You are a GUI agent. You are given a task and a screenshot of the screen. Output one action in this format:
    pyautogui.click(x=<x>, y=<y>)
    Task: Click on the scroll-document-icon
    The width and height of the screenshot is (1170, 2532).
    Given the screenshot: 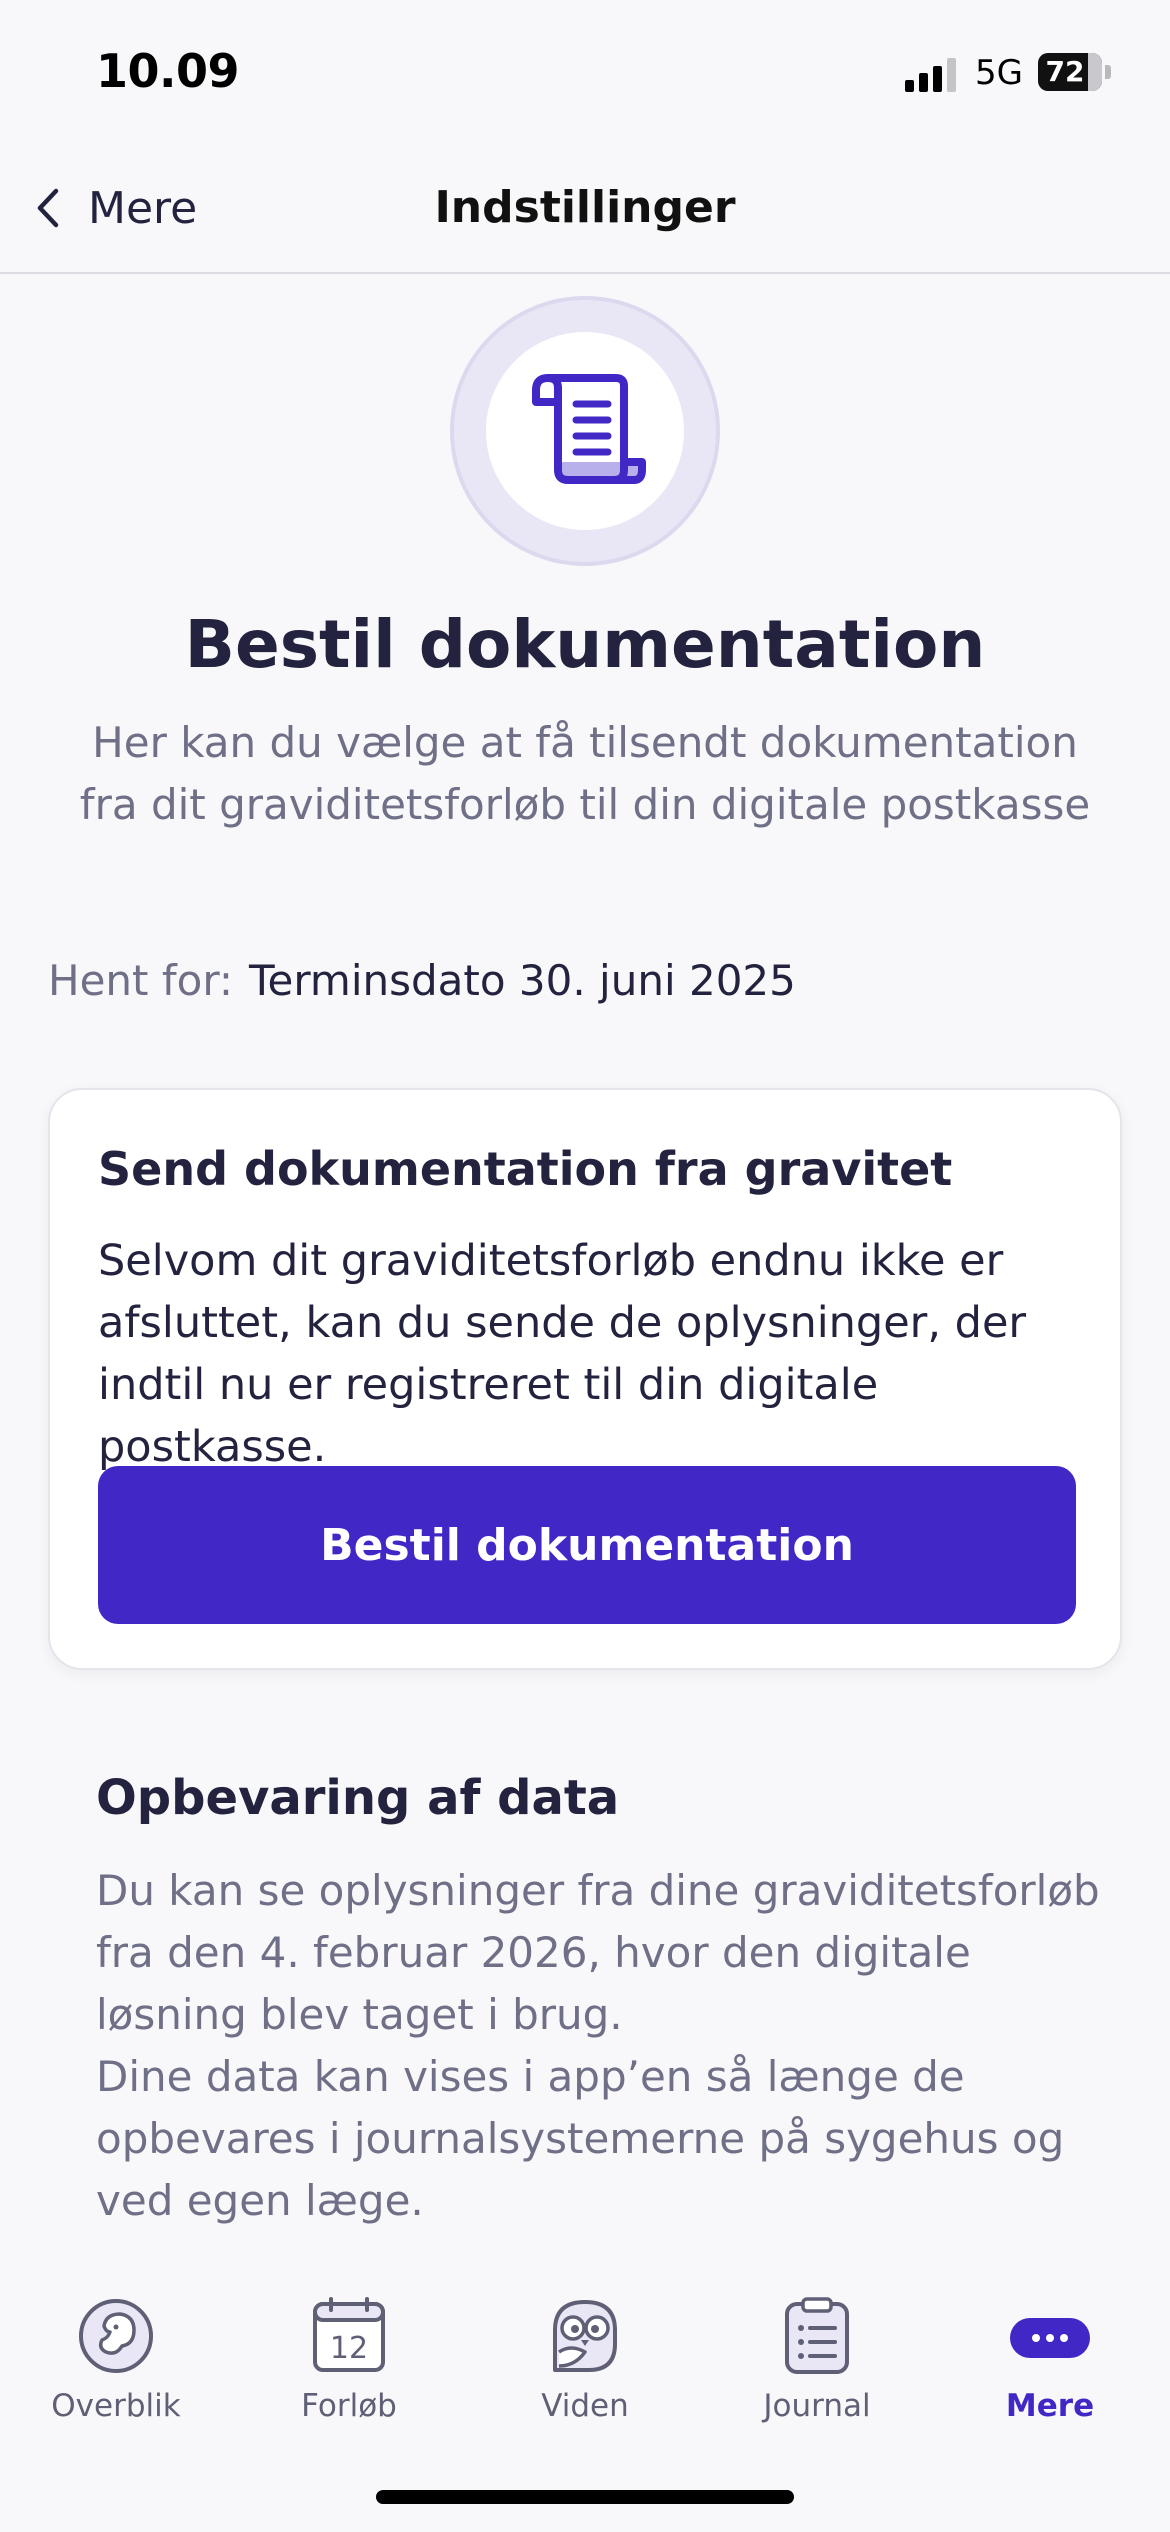 What is the action you would take?
    pyautogui.click(x=589, y=429)
    